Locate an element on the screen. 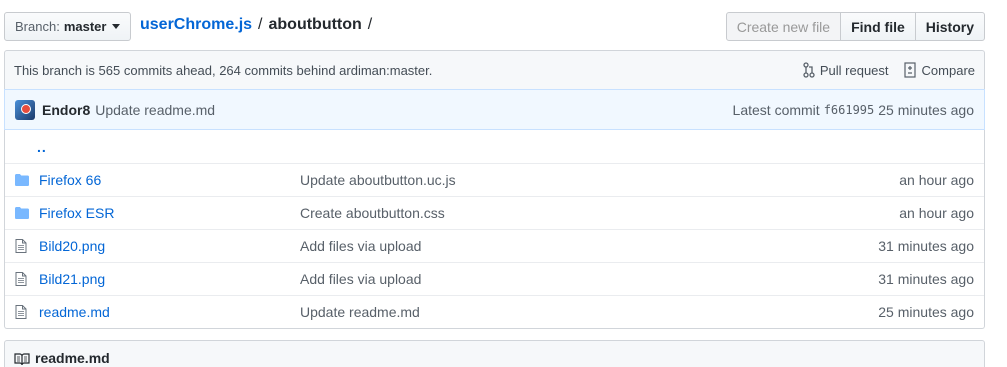 The width and height of the screenshot is (1007, 367). create-new-file-button: Create new file is located at coordinates (783, 26).